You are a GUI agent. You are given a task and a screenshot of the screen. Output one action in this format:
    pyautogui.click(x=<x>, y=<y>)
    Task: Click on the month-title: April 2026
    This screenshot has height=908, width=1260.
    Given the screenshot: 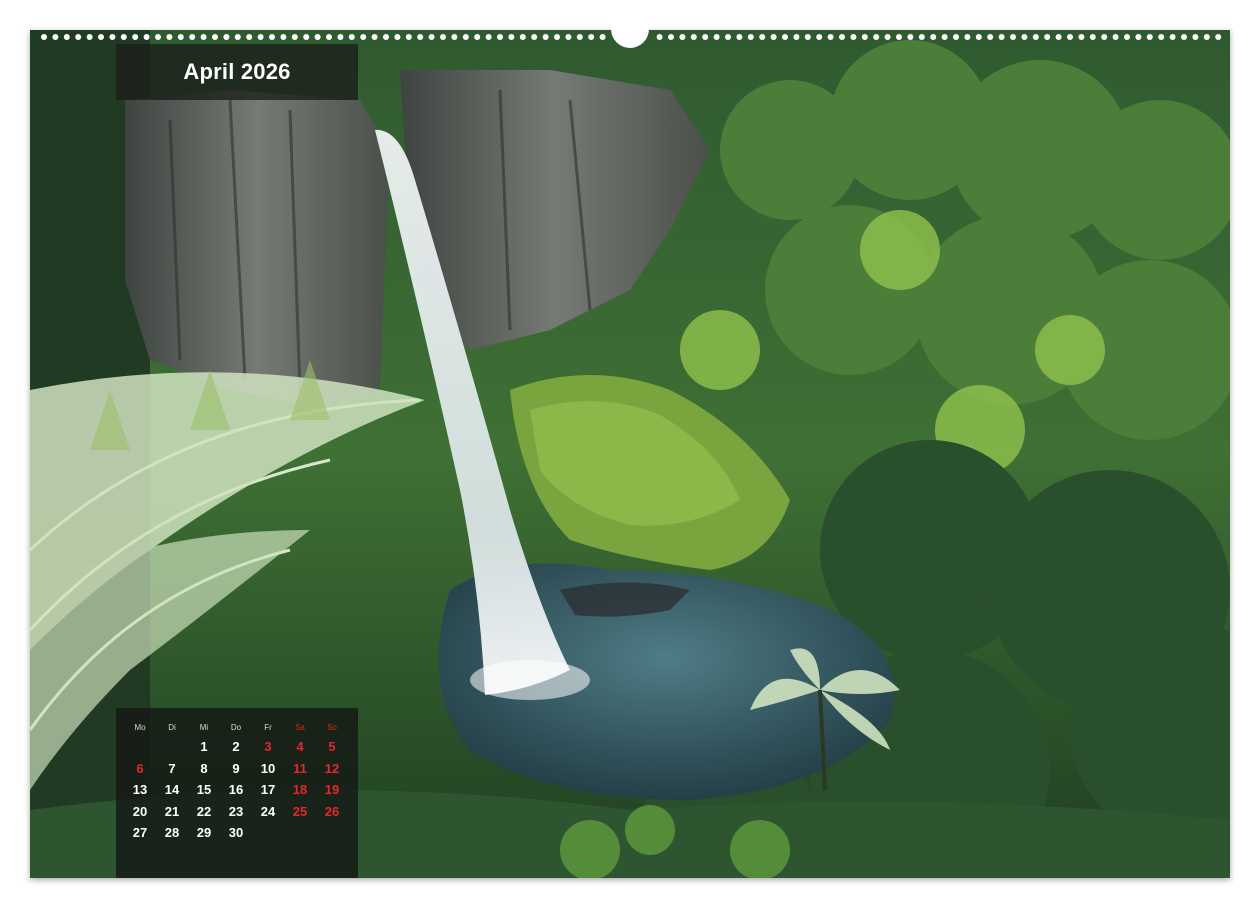 What is the action you would take?
    pyautogui.click(x=237, y=71)
    